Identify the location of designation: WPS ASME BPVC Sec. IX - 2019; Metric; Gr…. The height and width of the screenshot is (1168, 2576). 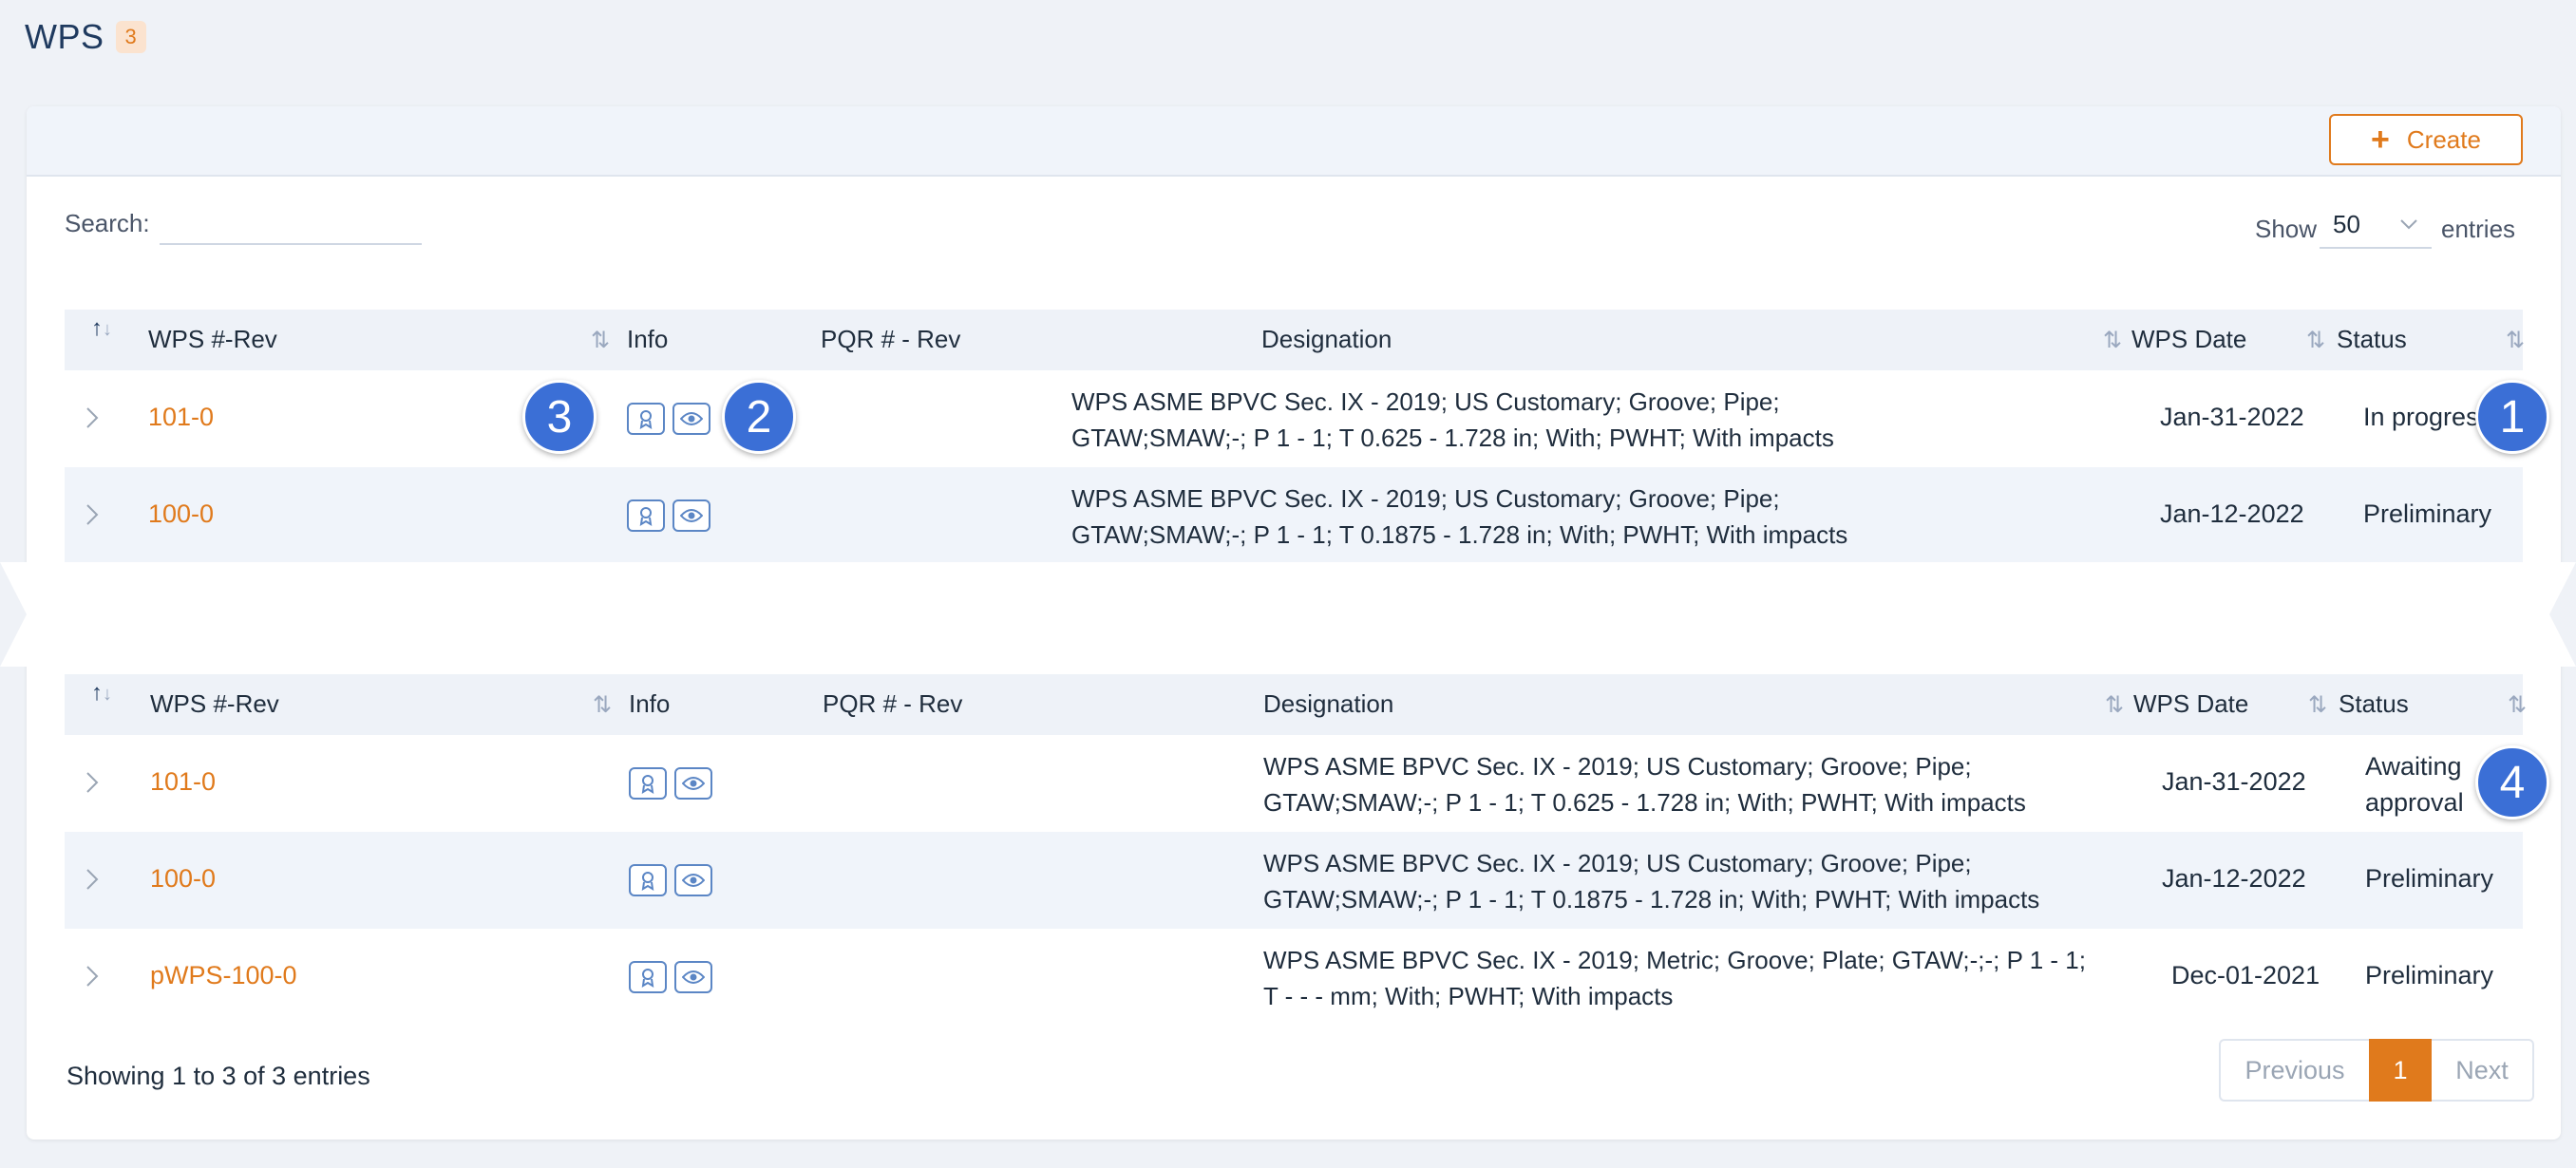
(1719, 978).